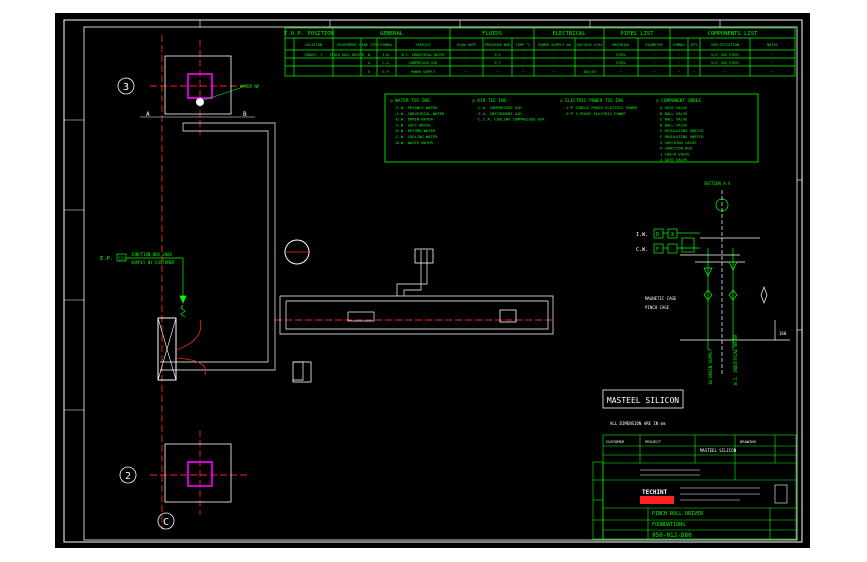  I want to click on table-cell: 3~5, so click(497, 55).